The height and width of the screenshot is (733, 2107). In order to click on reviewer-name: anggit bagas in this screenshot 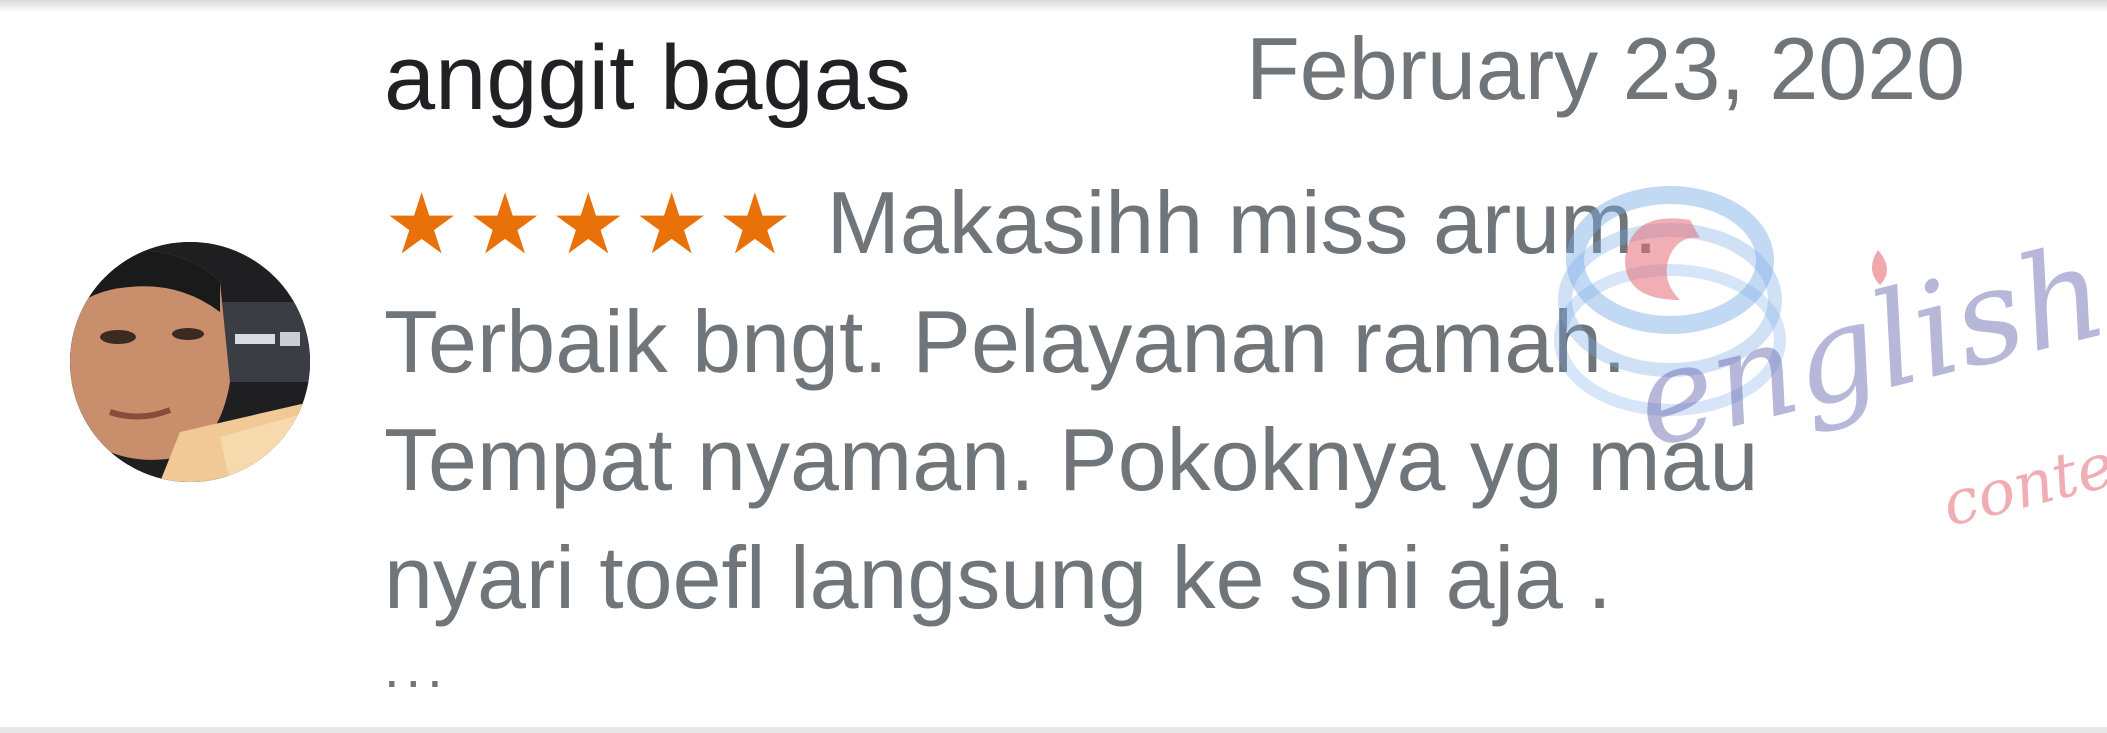, I will do `click(647, 79)`.